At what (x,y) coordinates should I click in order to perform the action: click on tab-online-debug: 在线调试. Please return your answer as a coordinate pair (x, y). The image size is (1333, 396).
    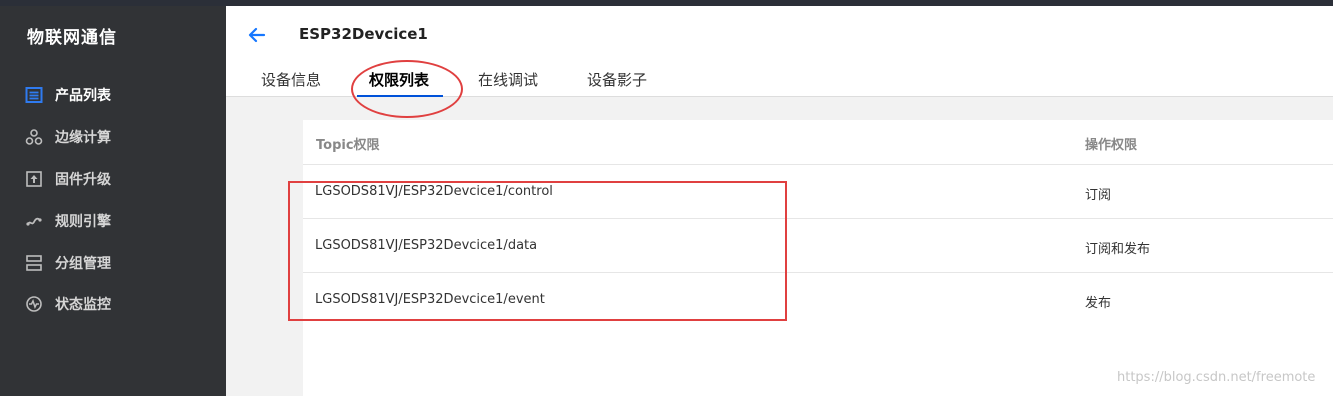
    Looking at the image, I should click on (508, 79).